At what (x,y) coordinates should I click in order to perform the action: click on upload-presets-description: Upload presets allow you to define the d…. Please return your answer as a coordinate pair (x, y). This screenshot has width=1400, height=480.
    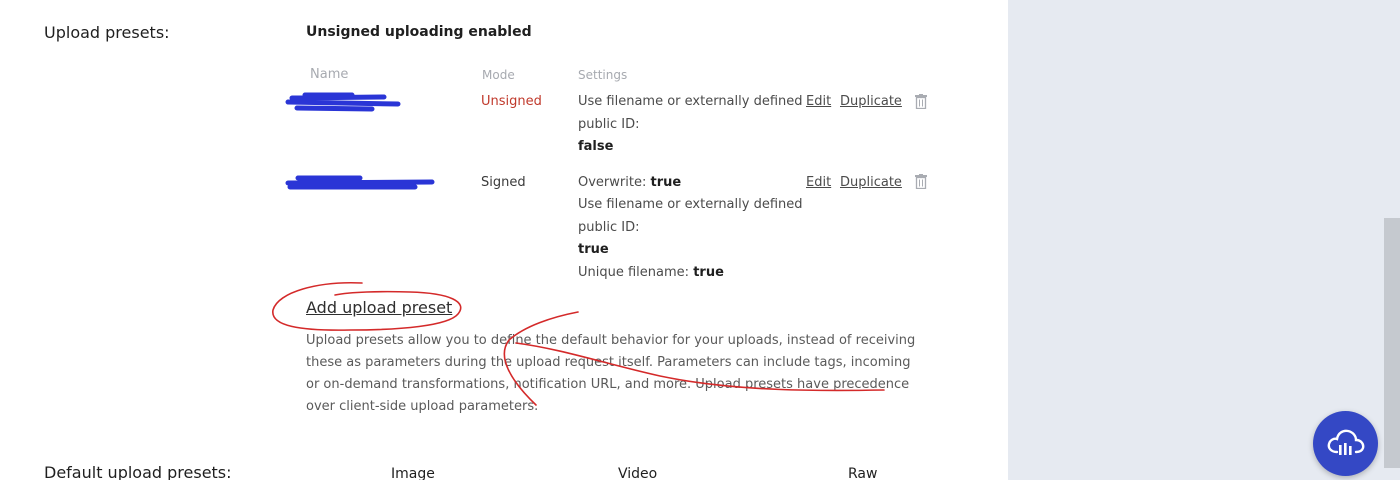
    Looking at the image, I should click on (611, 373).